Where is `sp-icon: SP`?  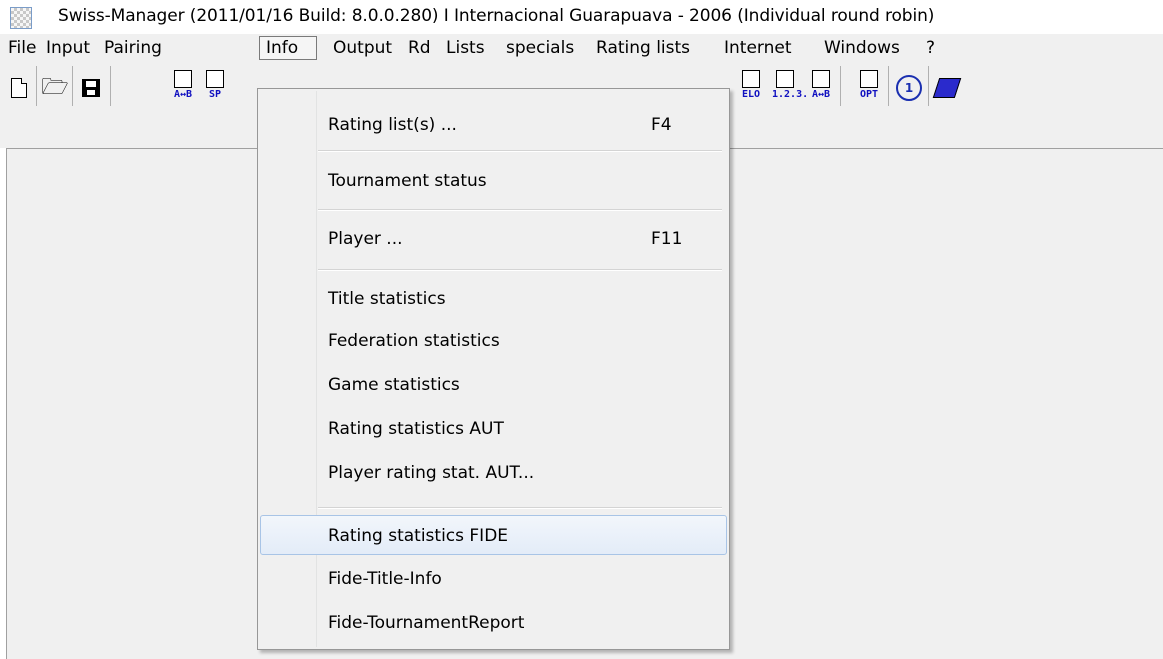 sp-icon: SP is located at coordinates (215, 88).